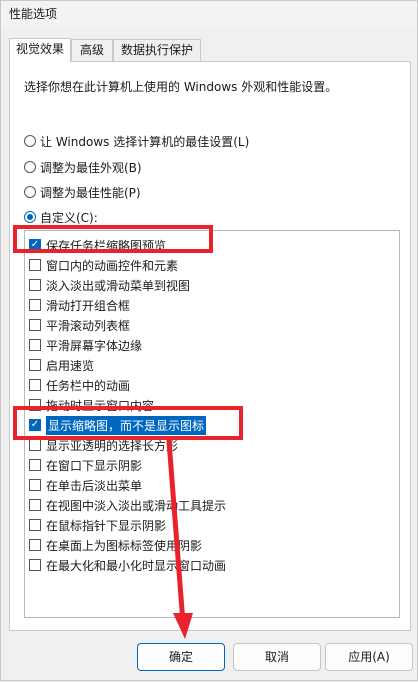 This screenshot has width=418, height=682. I want to click on title-bar: 性能选项, so click(209, 14).